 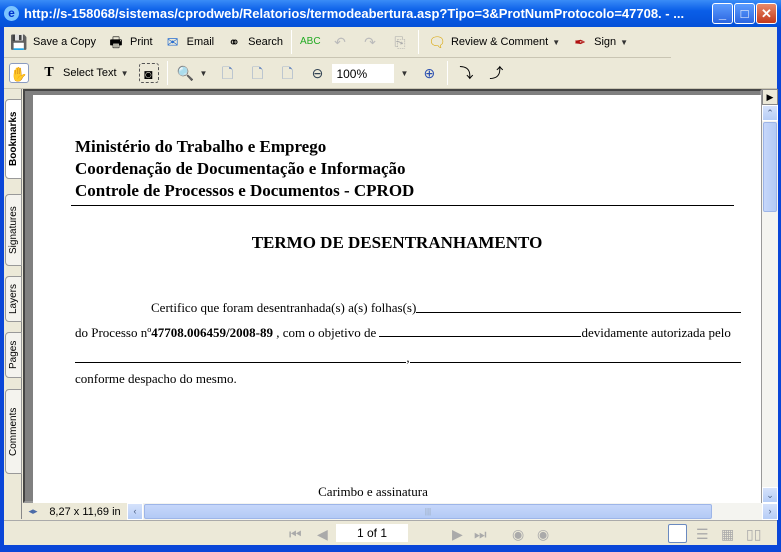 I want to click on zoom-in-tool-button: 🔍 ▼, so click(x=192, y=73).